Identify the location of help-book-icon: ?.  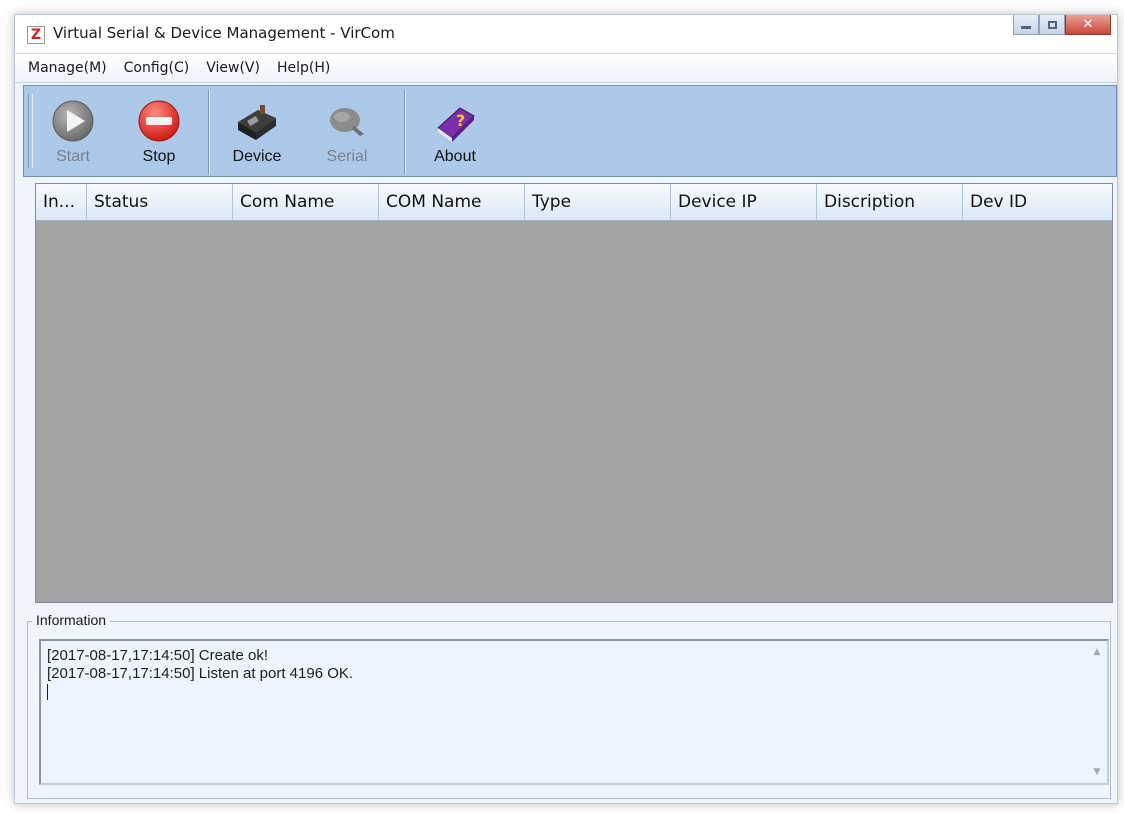
(456, 124).